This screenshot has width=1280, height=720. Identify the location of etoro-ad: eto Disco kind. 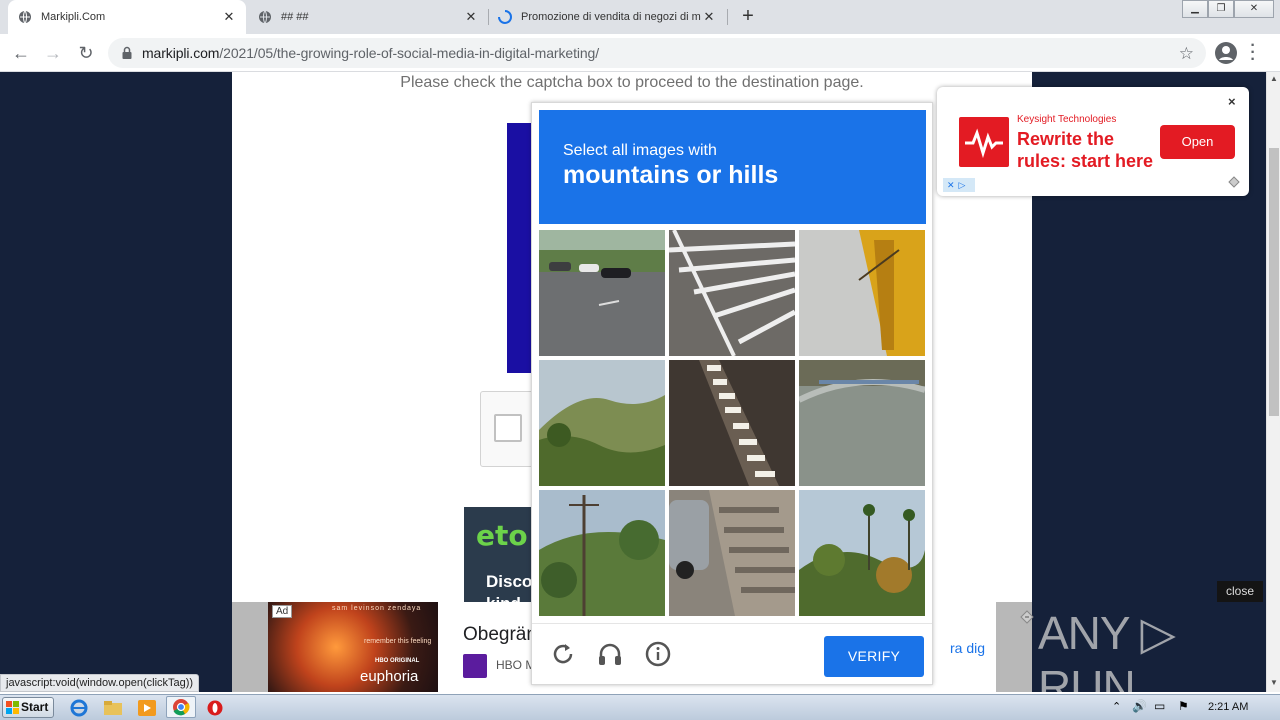
(499, 557).